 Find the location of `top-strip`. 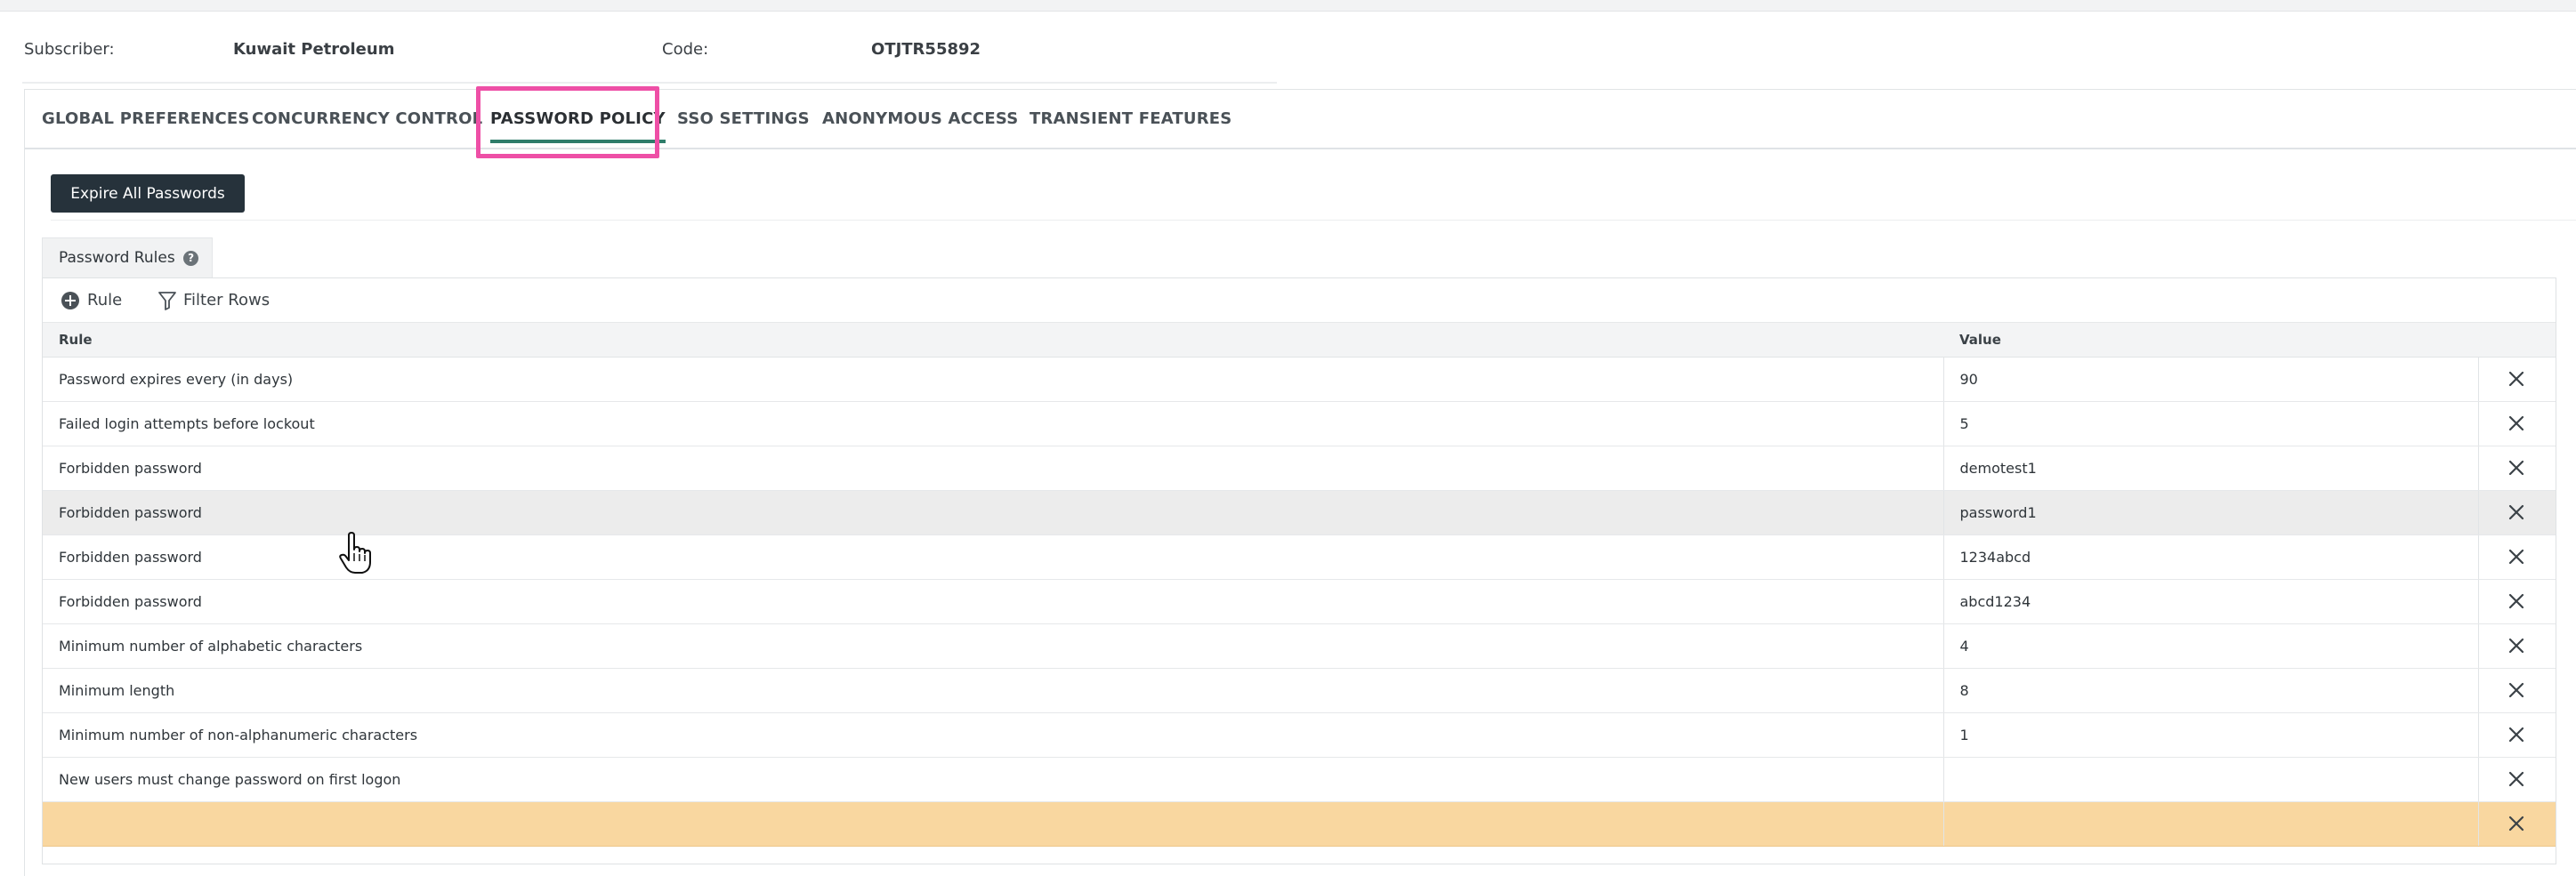

top-strip is located at coordinates (1288, 6).